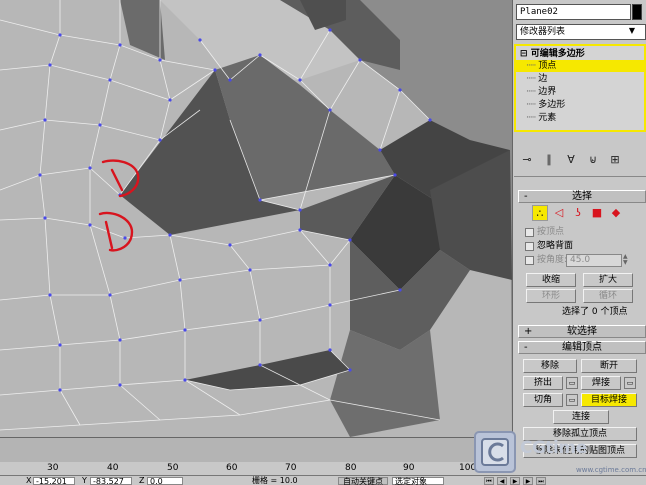 This screenshot has height=485, width=646. I want to click on modifier-list-label: 修改器列表, so click(543, 32).